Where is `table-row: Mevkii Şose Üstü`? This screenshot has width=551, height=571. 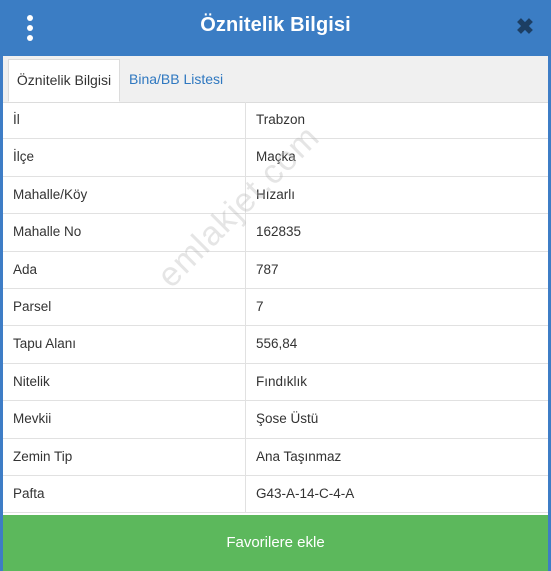
table-row: Mevkii Şose Üstü is located at coordinates (275, 420).